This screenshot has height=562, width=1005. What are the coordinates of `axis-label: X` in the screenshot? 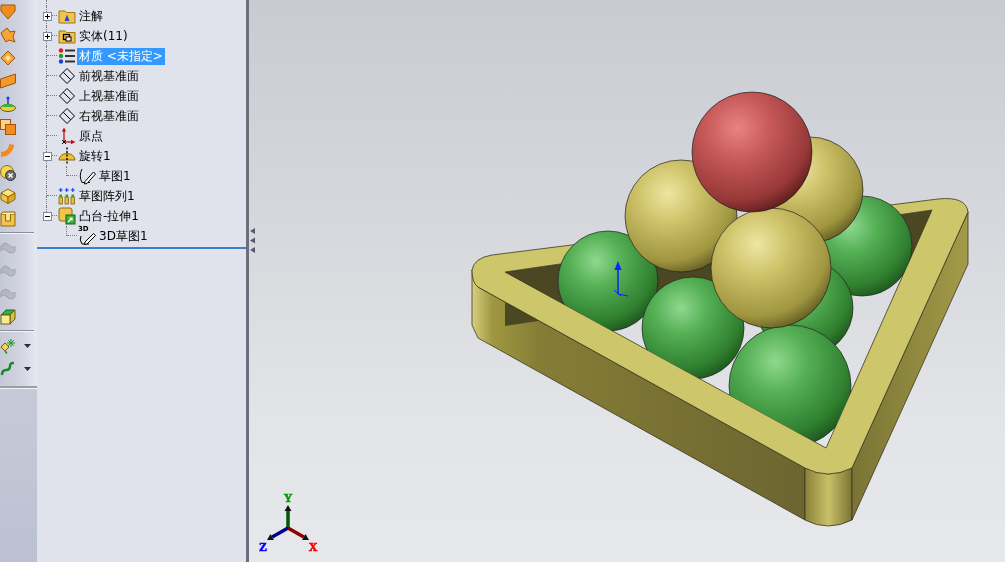 It's located at (313, 547).